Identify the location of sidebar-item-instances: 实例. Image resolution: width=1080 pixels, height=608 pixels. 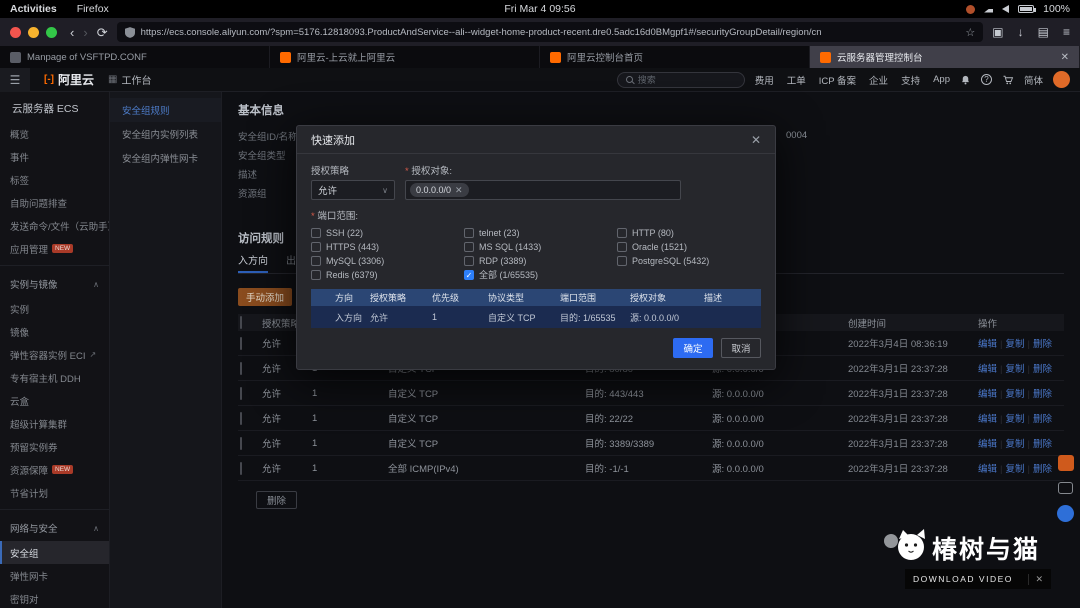
(54, 308).